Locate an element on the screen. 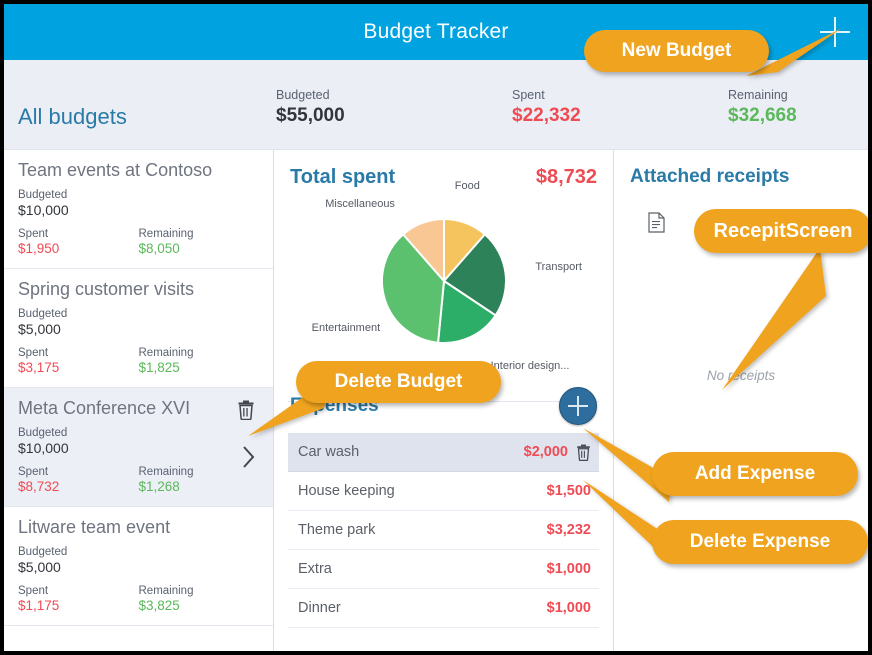 This screenshot has height=655, width=872. summary-spent: Spent $22,332 is located at coordinates (546, 107).